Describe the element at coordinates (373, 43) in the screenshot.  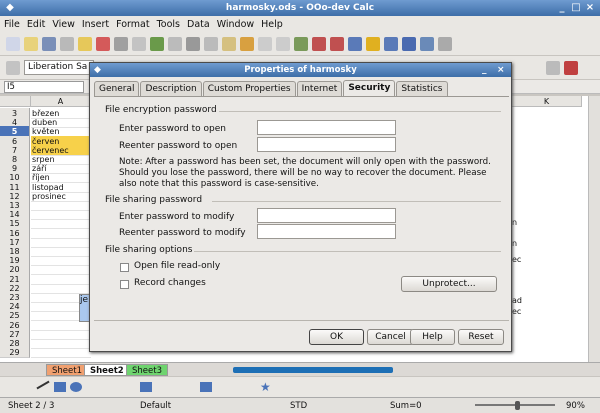
I see `draw-functions-icon` at that location.